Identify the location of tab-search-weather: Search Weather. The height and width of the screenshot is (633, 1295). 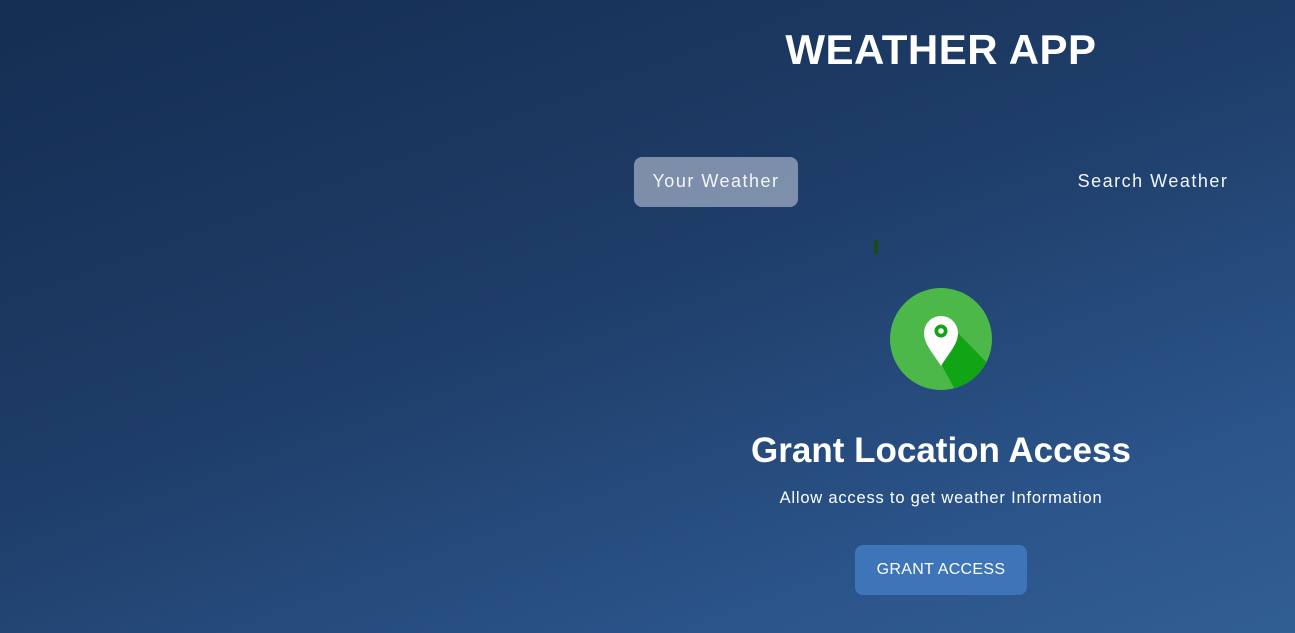
(1153, 182).